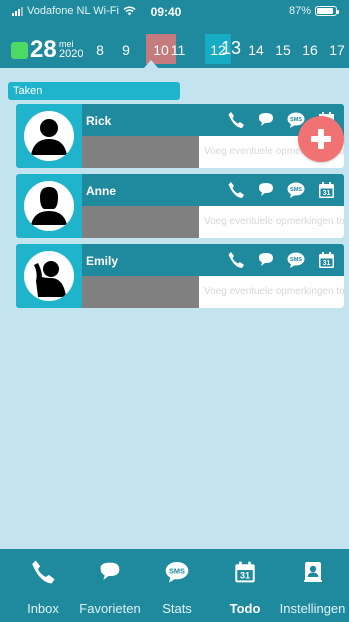  Describe the element at coordinates (110, 608) in the screenshot. I see `tab-favorieten-label: Favorieten` at that location.